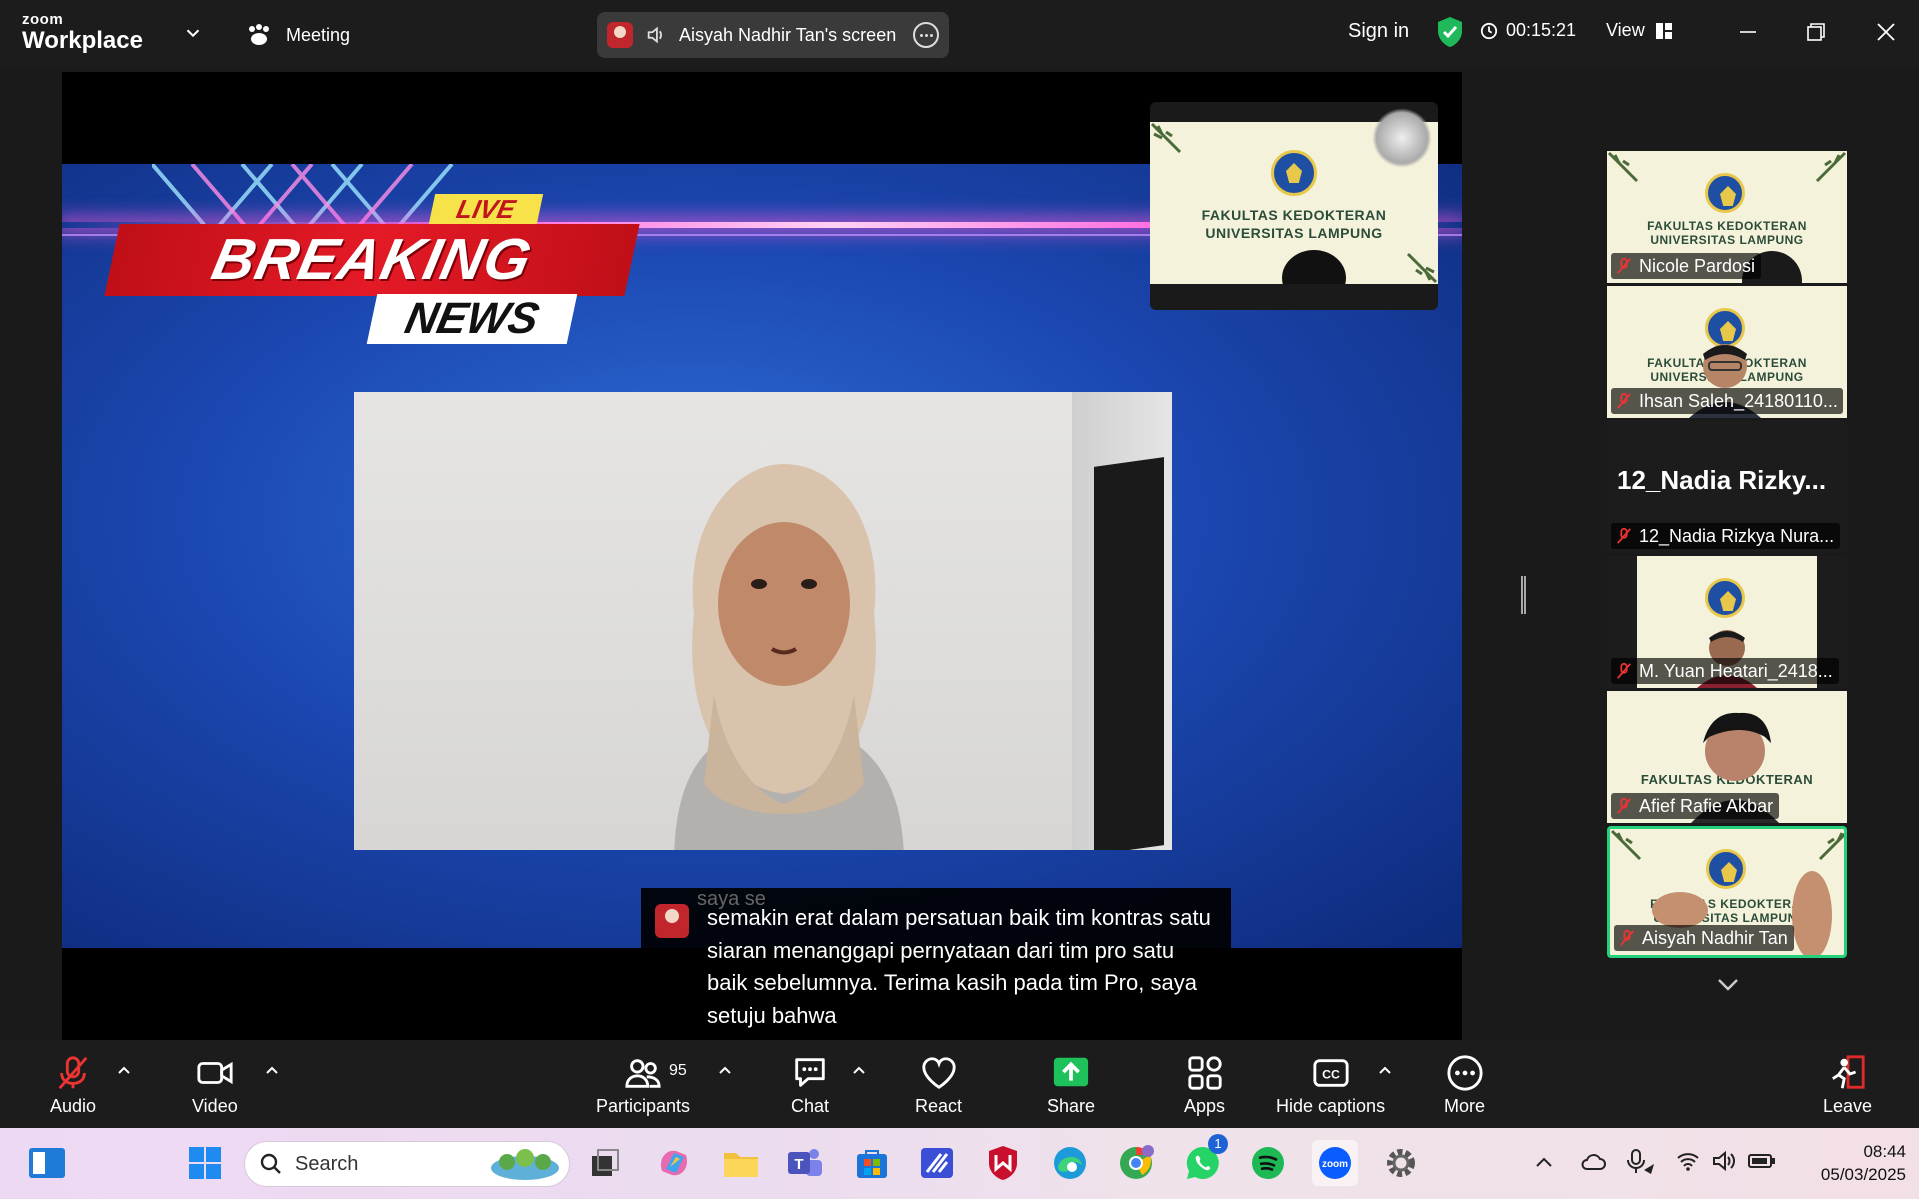 This screenshot has height=1199, width=1919. Describe the element at coordinates (1378, 31) in the screenshot. I see `sign-in-link: Sign in` at that location.